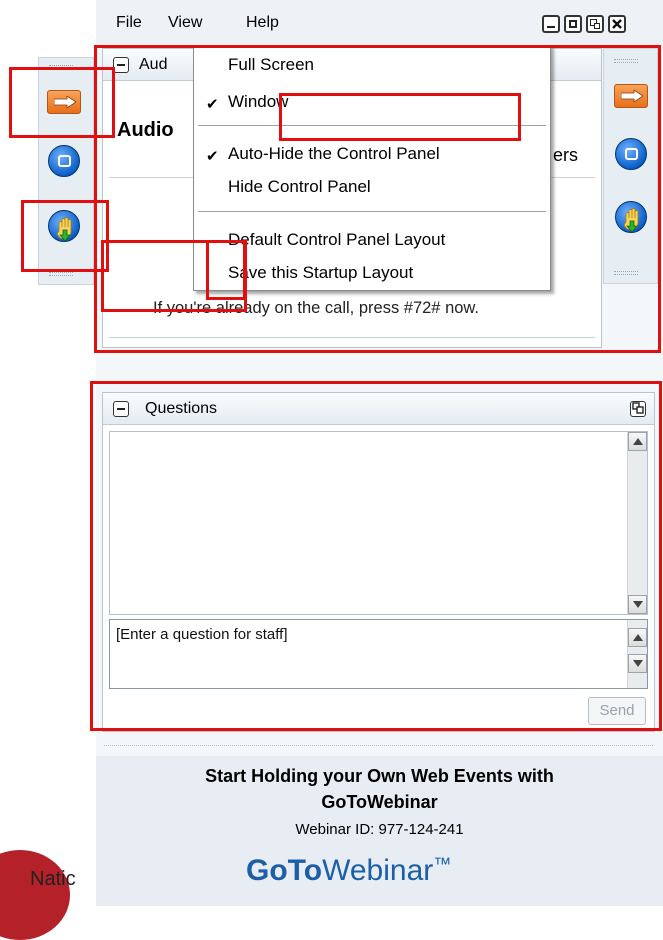 The image size is (663, 940). I want to click on right-toolbar, so click(630, 166).